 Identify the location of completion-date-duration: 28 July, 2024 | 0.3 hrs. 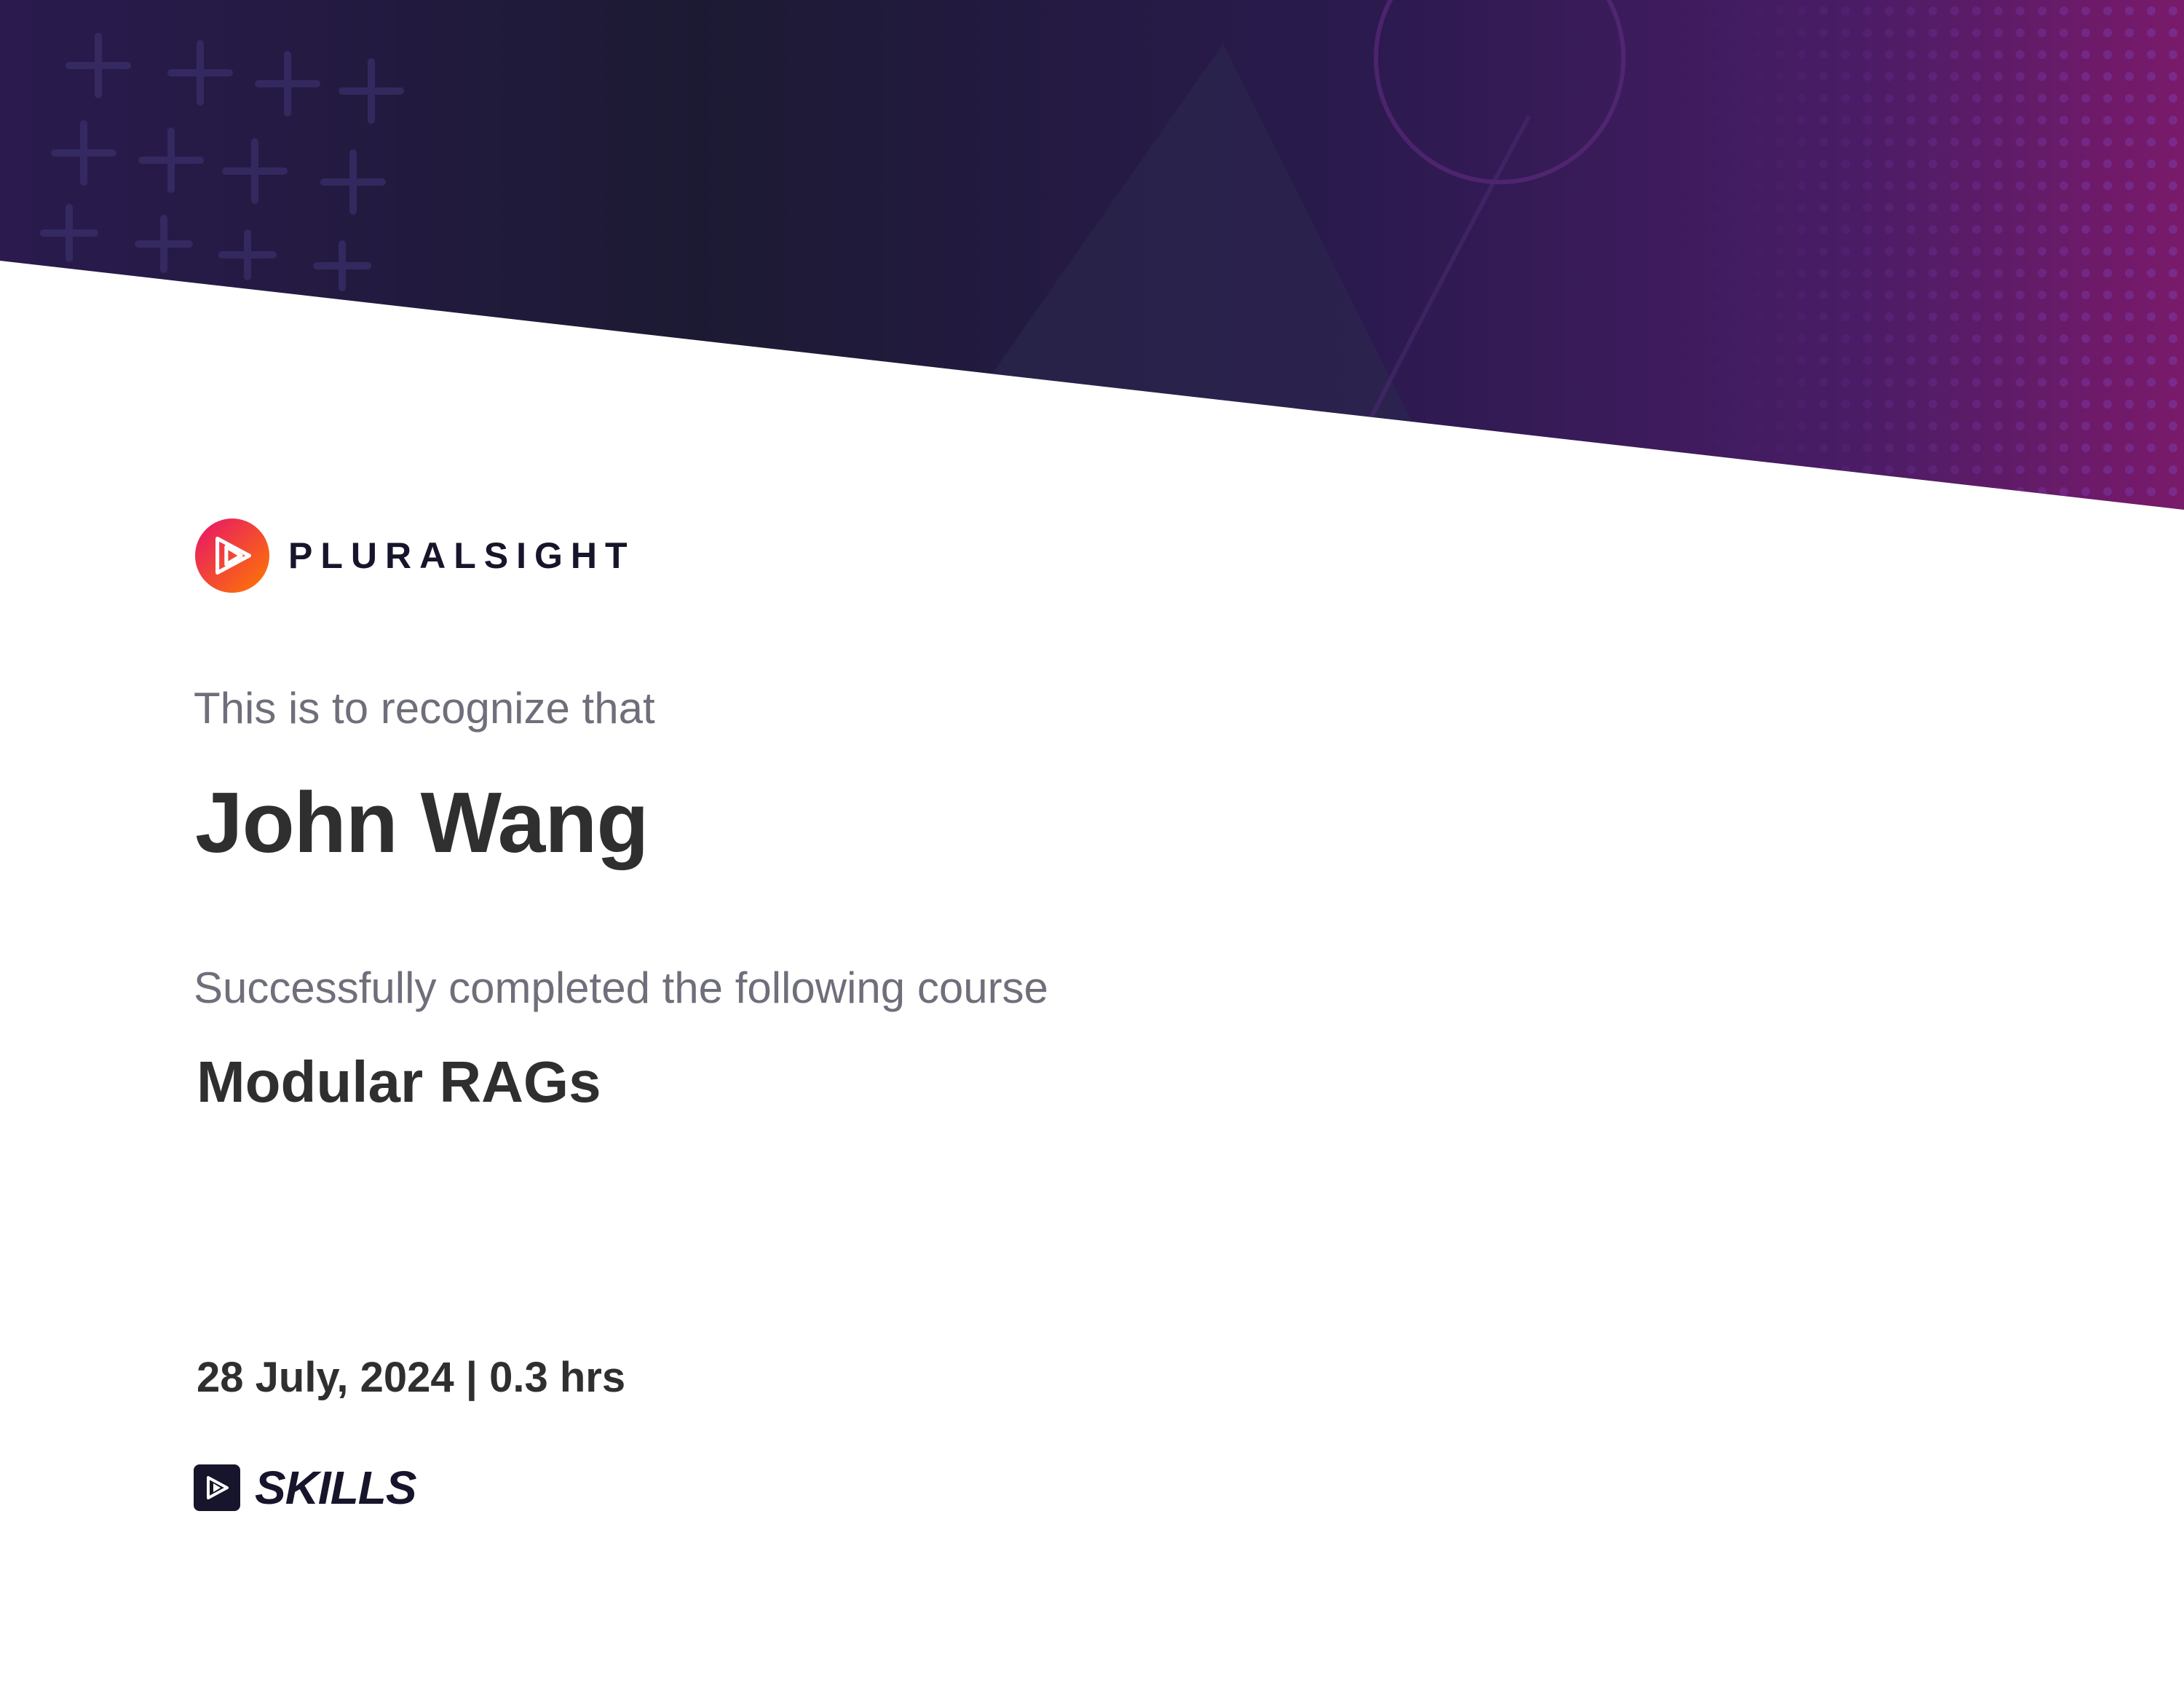
(411, 1377).